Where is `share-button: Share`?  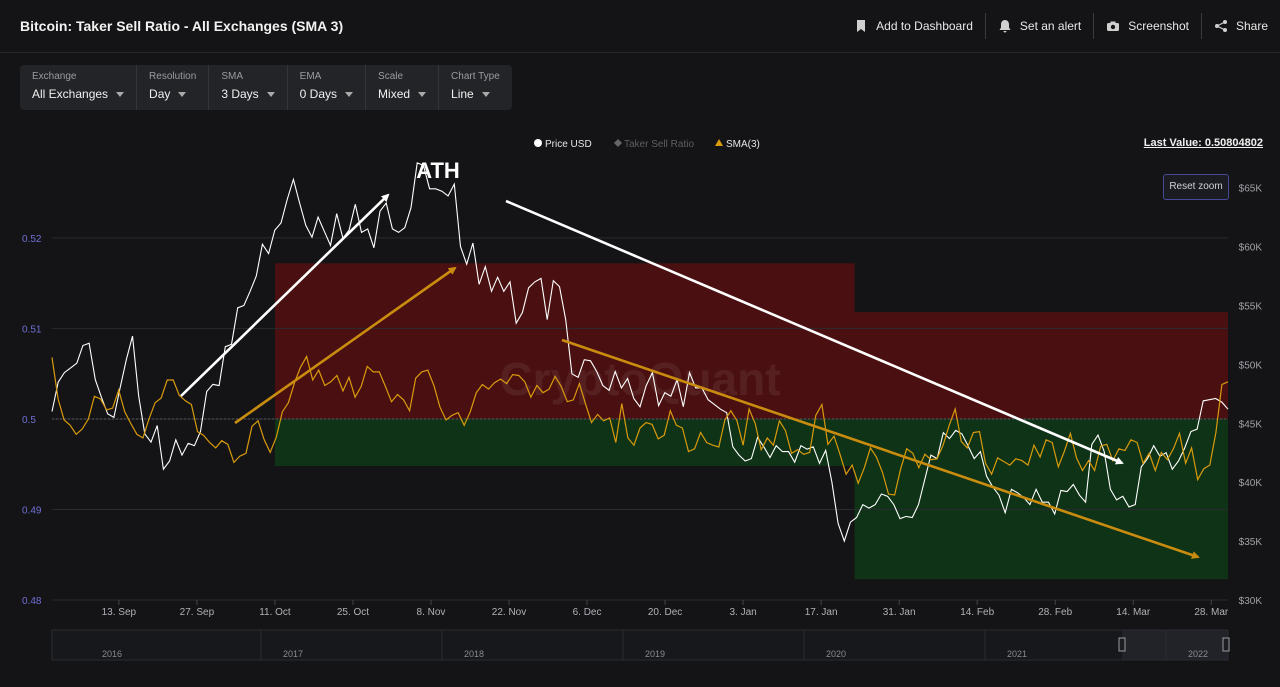 share-button: Share is located at coordinates (1240, 26).